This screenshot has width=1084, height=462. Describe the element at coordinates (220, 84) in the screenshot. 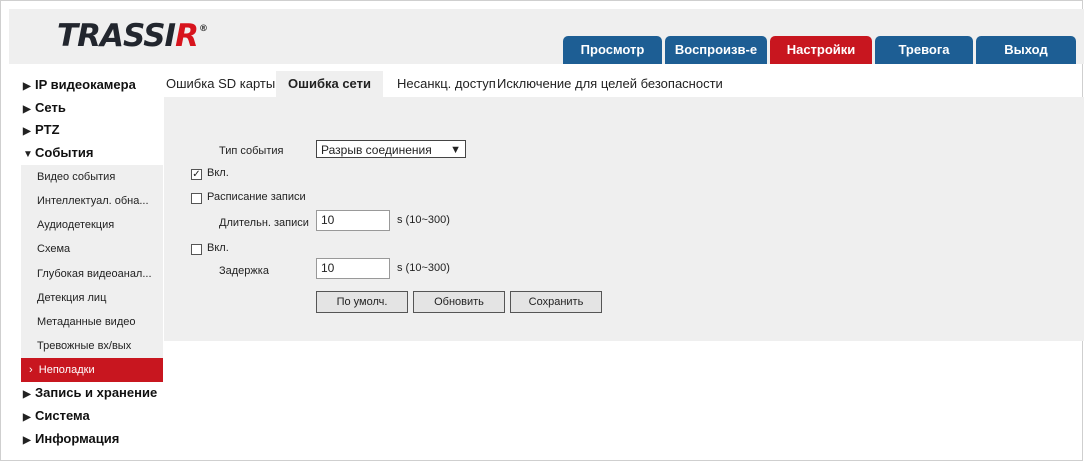

I see `tab-sd-card-error: Ошибка SD карты` at that location.